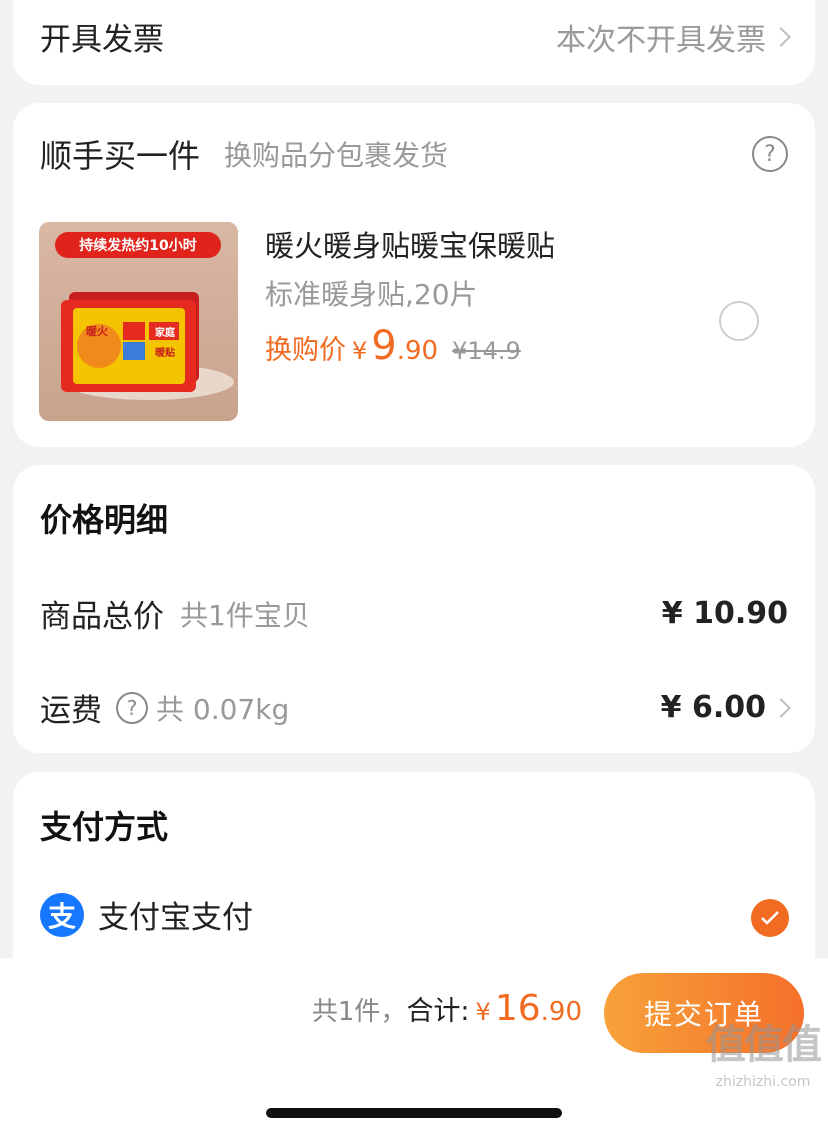  Describe the element at coordinates (414, 914) in the screenshot. I see `payment-method-alipay: 支 支付宝支付` at that location.